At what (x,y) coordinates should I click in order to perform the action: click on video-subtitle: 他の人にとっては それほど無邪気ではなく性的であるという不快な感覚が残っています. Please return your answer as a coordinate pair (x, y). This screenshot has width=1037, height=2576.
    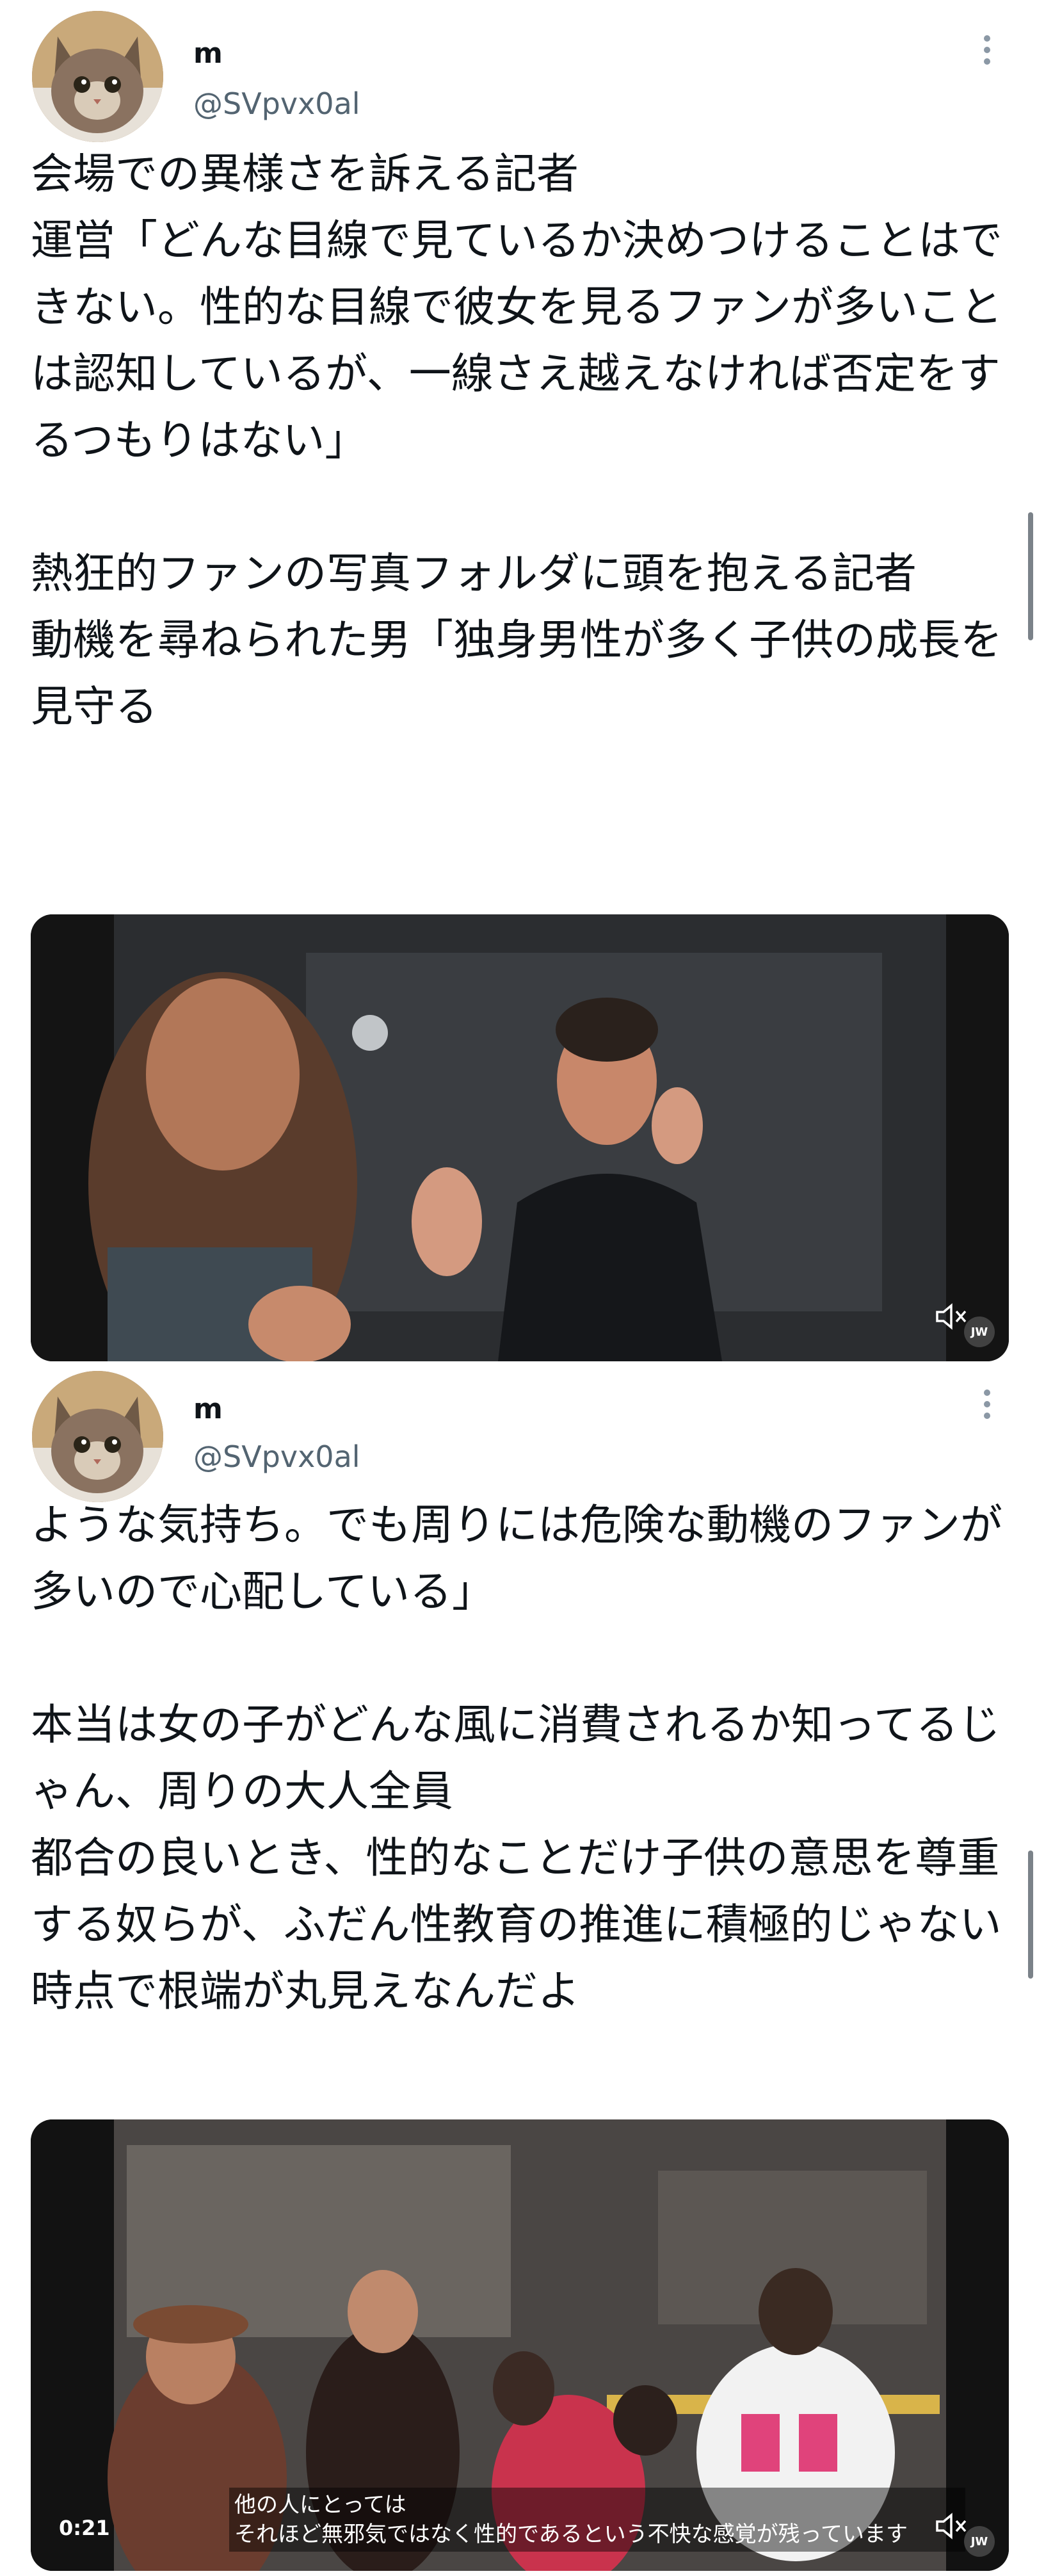
    Looking at the image, I should click on (597, 2520).